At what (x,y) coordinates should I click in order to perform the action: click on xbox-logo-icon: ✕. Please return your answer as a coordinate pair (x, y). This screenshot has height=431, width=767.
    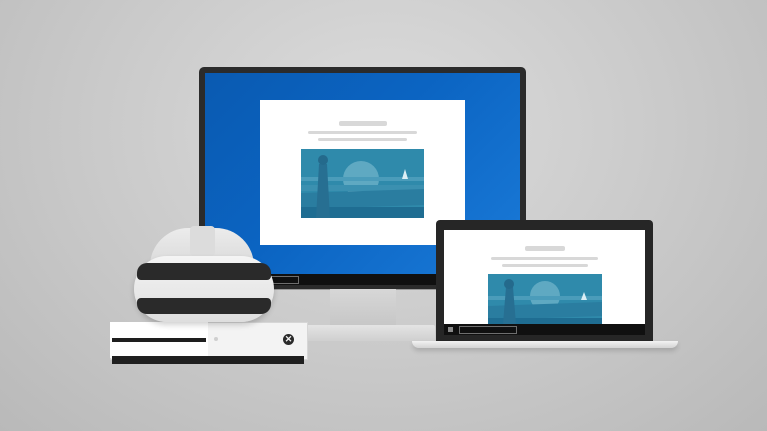
    Looking at the image, I should click on (288, 339).